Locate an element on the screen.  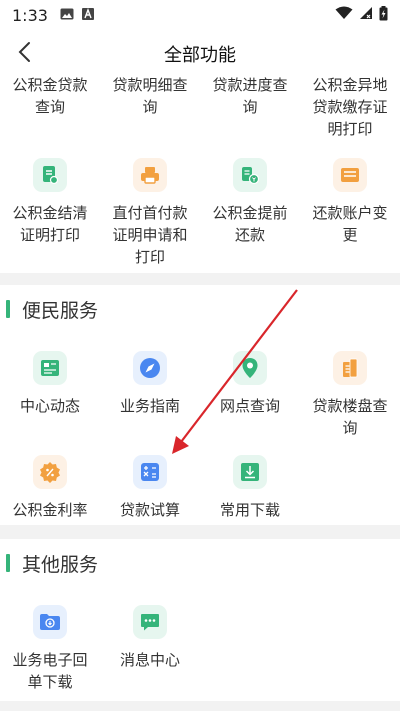
function-label: 贷款进度查询 is located at coordinates (250, 96).